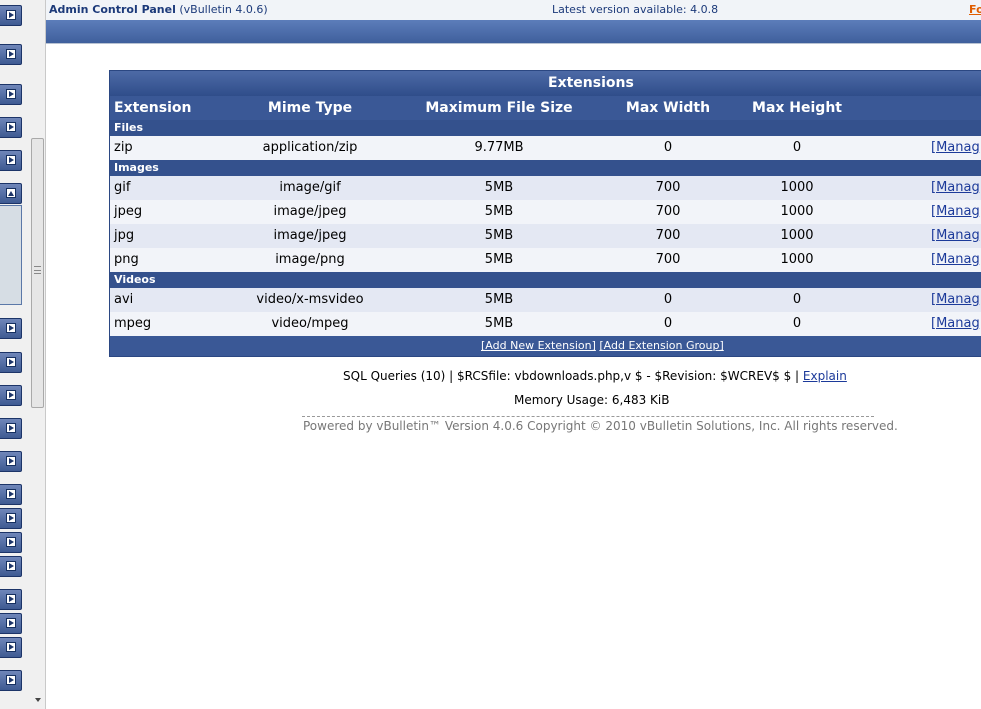 This screenshot has height=709, width=981. What do you see at coordinates (11, 255) in the screenshot?
I see `nav-expanded-panel` at bounding box center [11, 255].